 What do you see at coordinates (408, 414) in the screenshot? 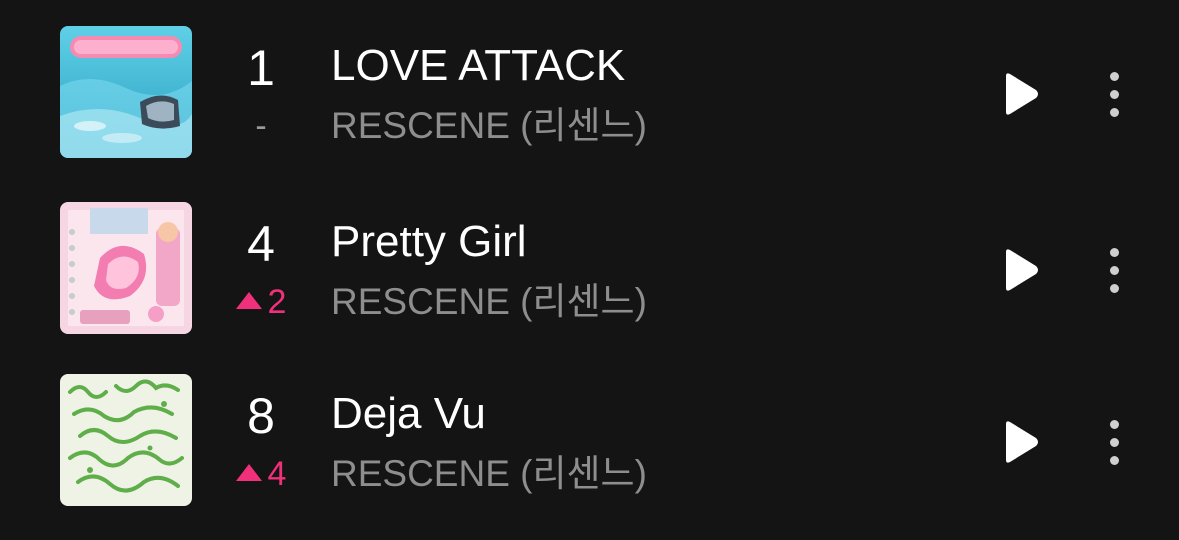
I see `track-title: Deja Vu` at bounding box center [408, 414].